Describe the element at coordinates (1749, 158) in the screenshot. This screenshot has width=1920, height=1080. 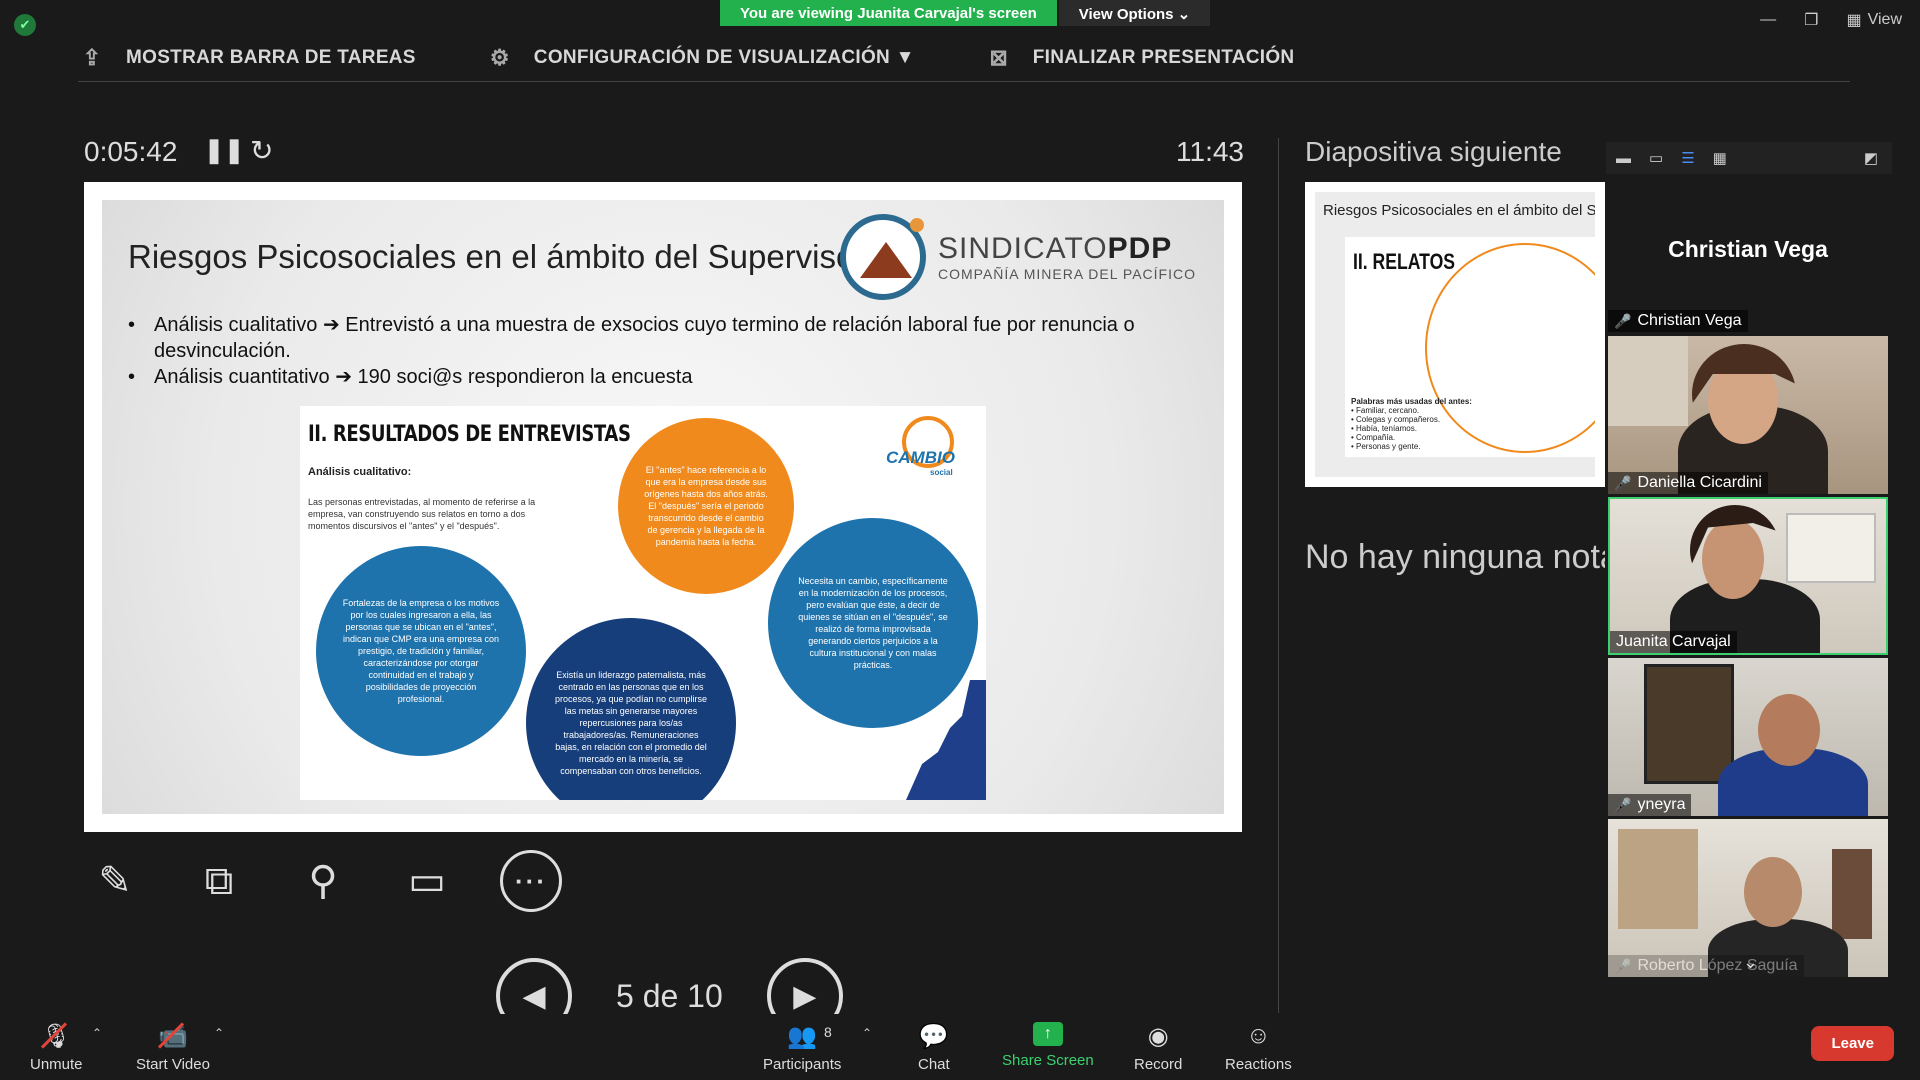
I see `gallery-toolbar: ▬ ▭ ☰ ▦ ◩` at that location.